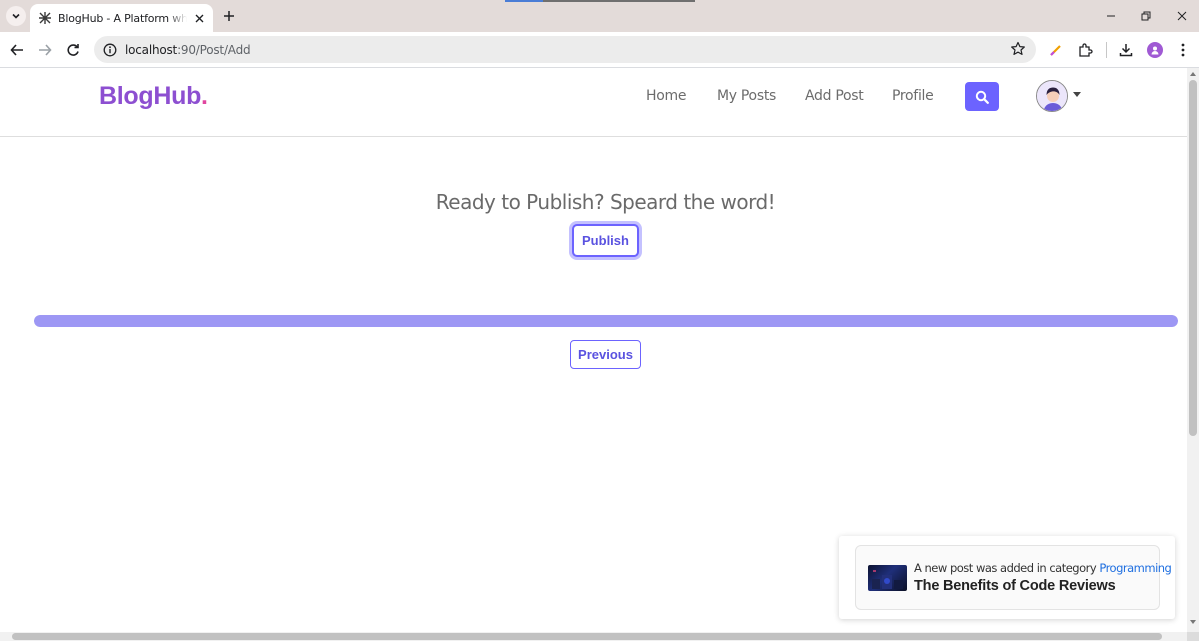 The width and height of the screenshot is (1199, 641). Describe the element at coordinates (1126, 50) in the screenshot. I see `download-icon` at that location.